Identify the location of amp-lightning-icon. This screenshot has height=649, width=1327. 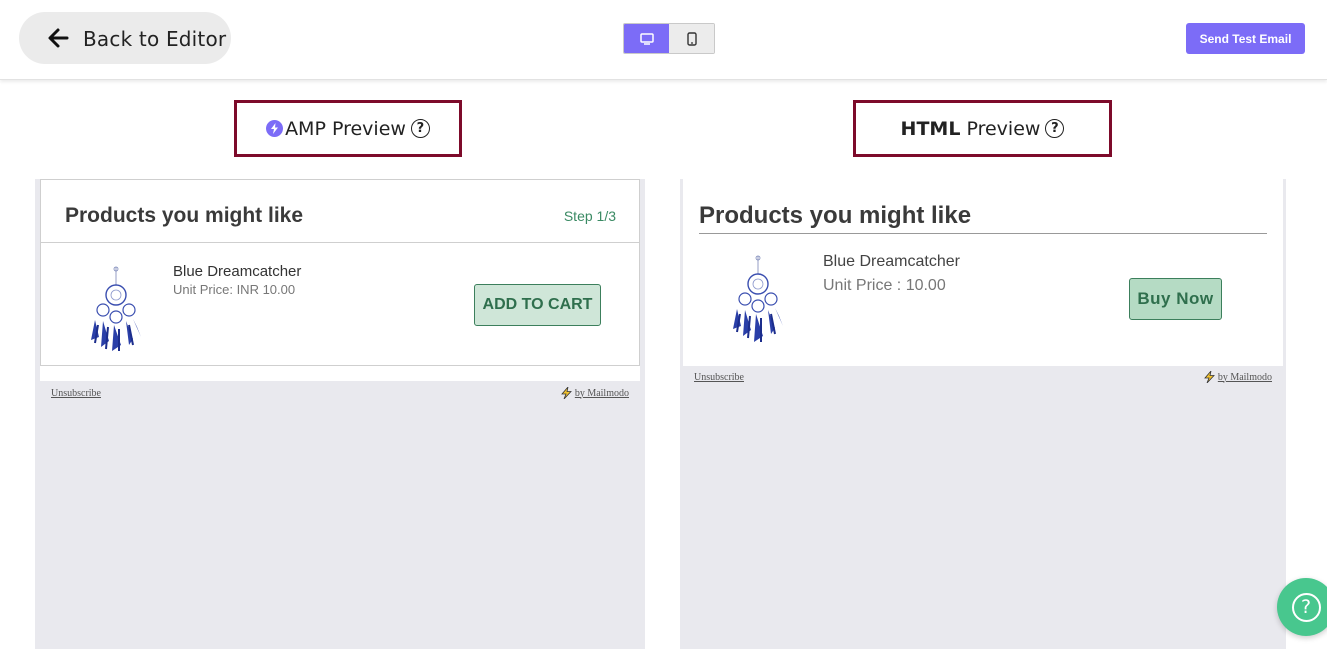
(275, 128).